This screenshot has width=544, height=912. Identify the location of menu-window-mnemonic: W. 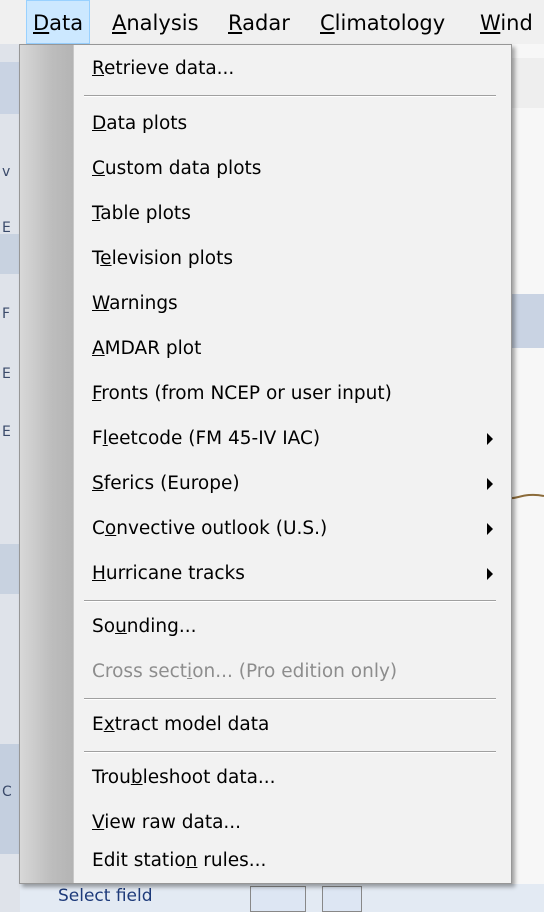
(490, 23).